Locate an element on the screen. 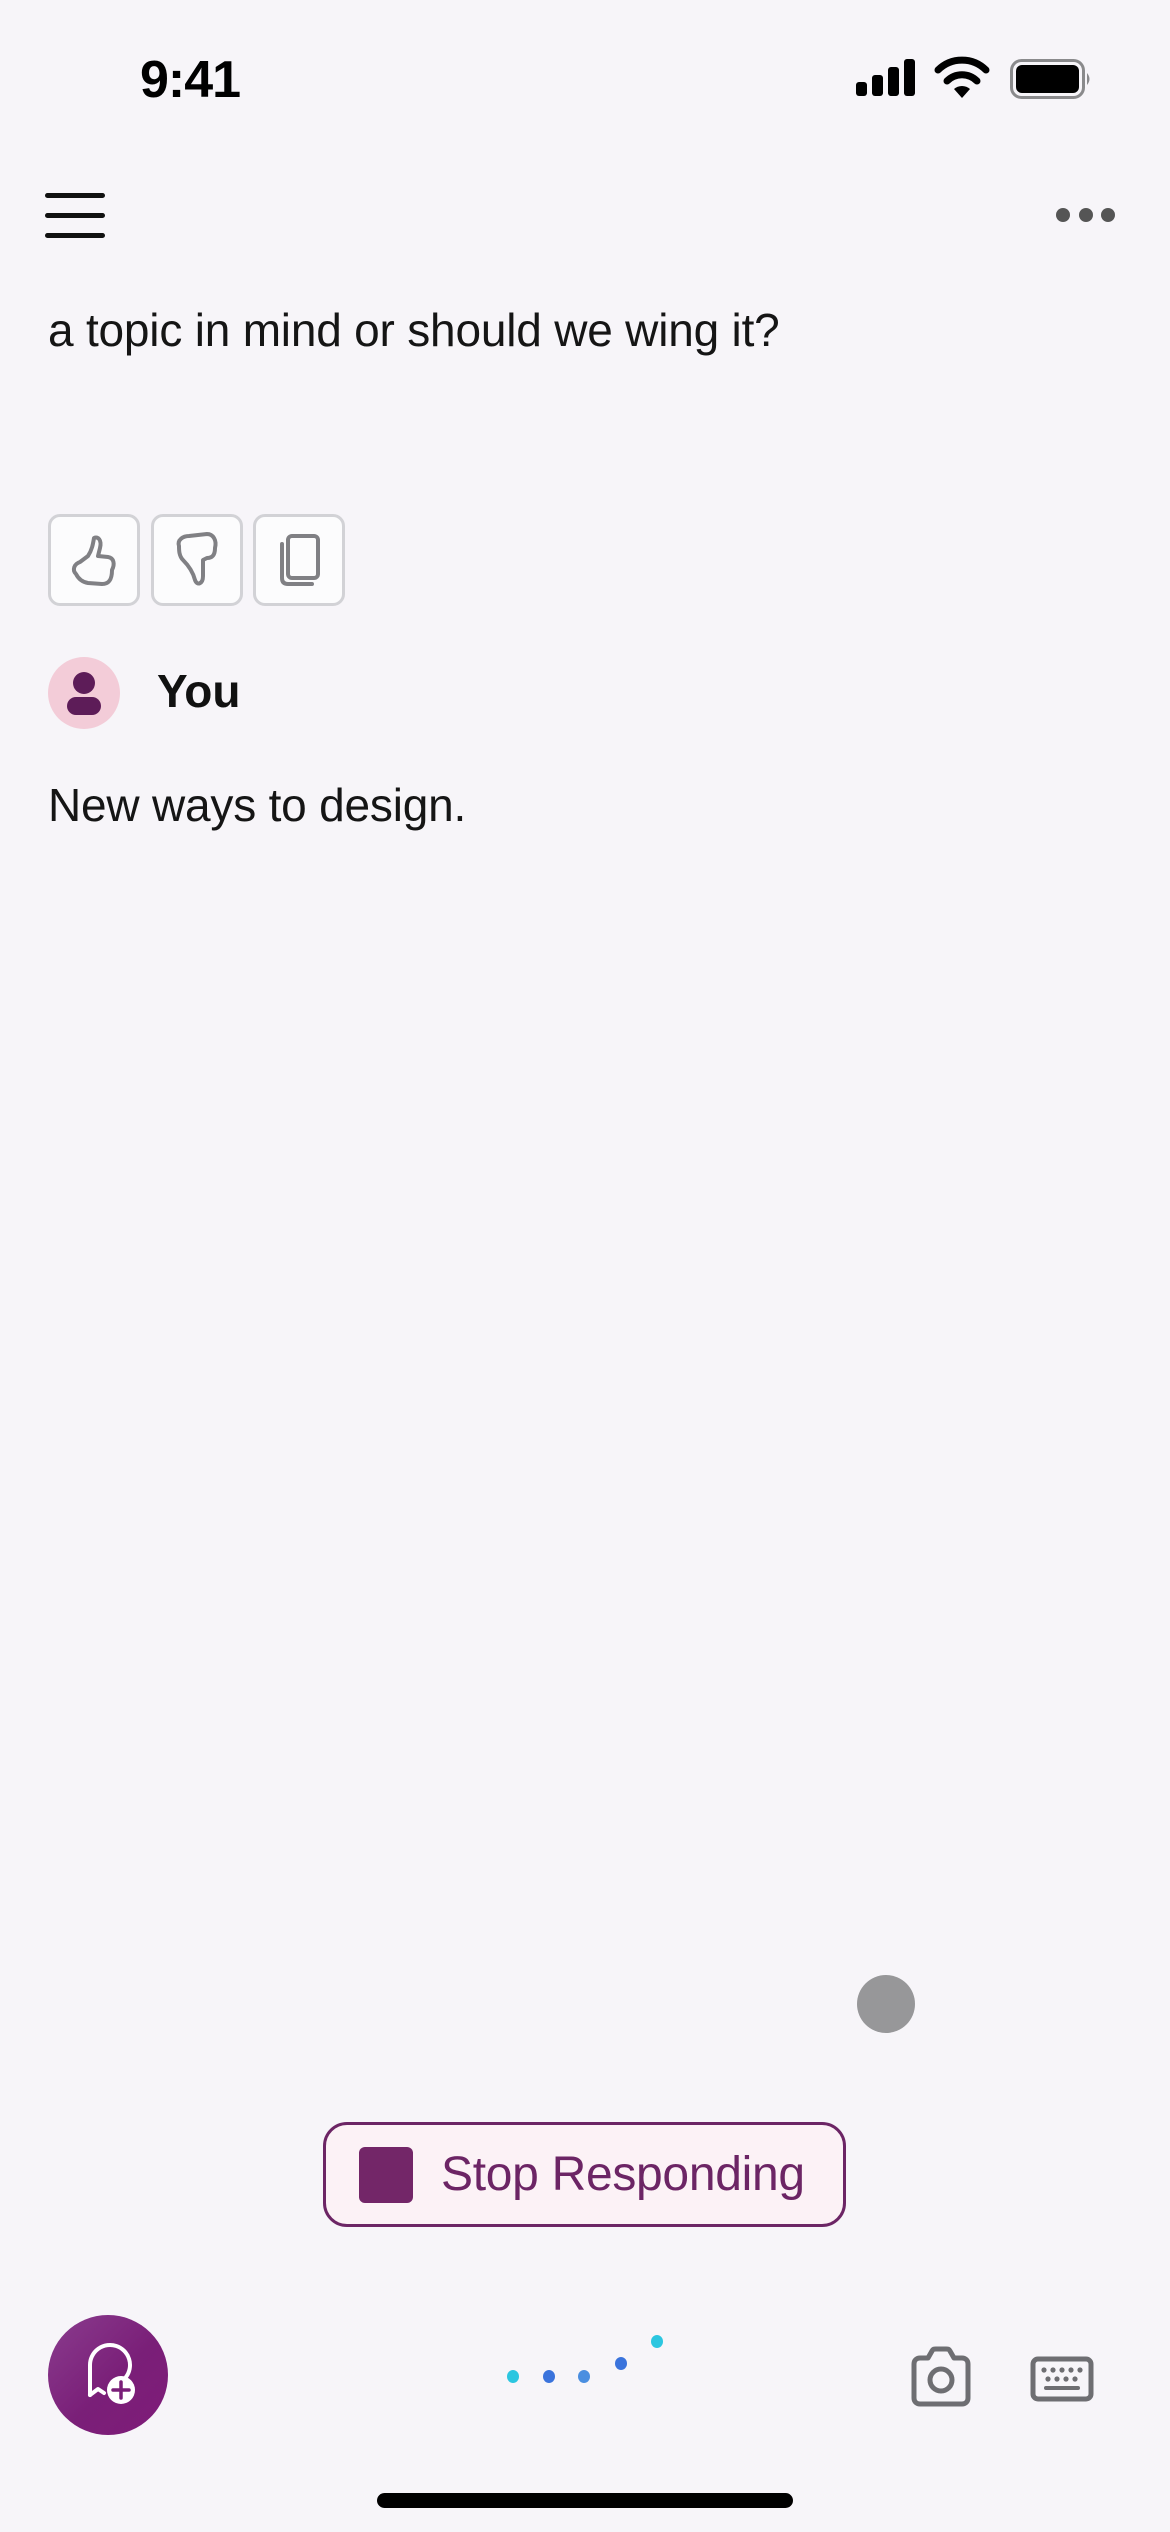 This screenshot has height=2532, width=1170. scroll-indicator-dot is located at coordinates (886, 2004).